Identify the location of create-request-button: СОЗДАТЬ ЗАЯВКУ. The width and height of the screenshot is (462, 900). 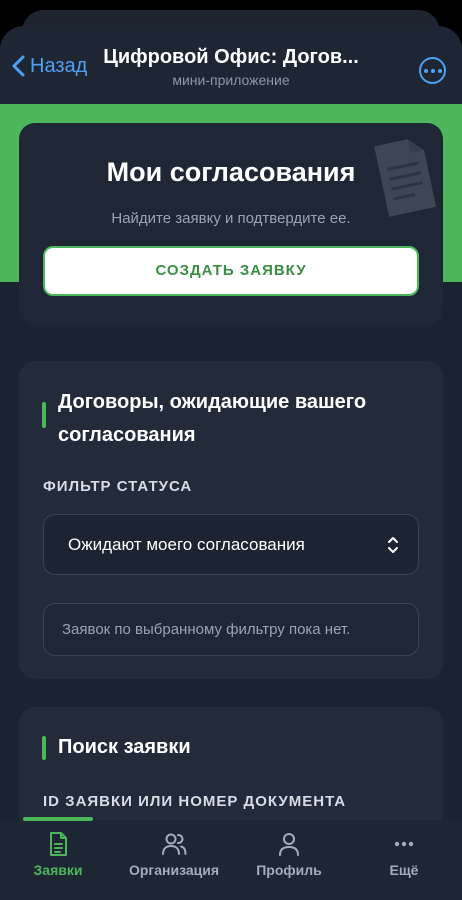
(231, 271).